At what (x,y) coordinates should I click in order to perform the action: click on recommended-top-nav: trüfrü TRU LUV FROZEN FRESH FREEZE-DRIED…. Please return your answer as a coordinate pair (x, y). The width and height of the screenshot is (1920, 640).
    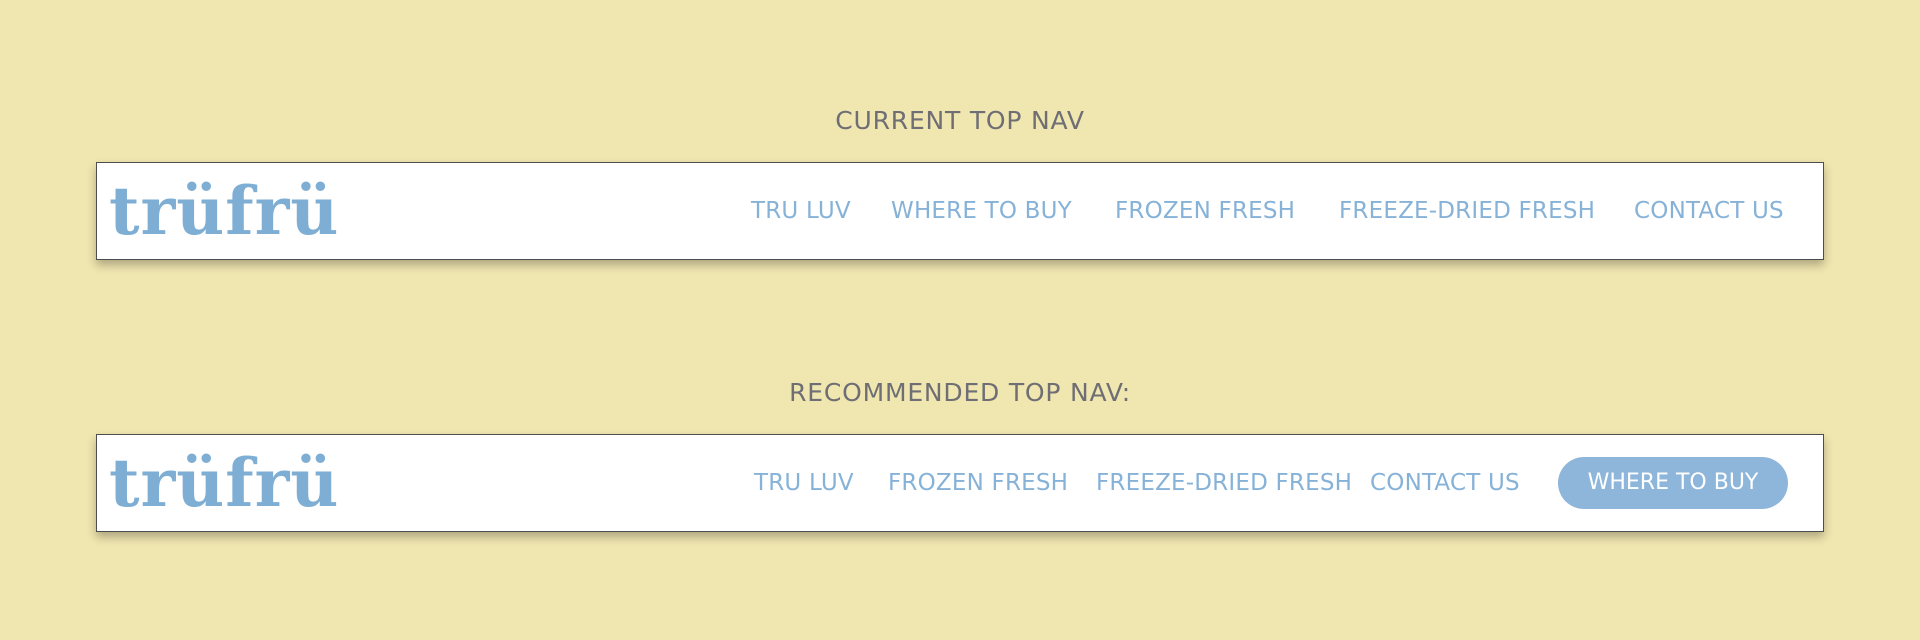
    Looking at the image, I should click on (960, 483).